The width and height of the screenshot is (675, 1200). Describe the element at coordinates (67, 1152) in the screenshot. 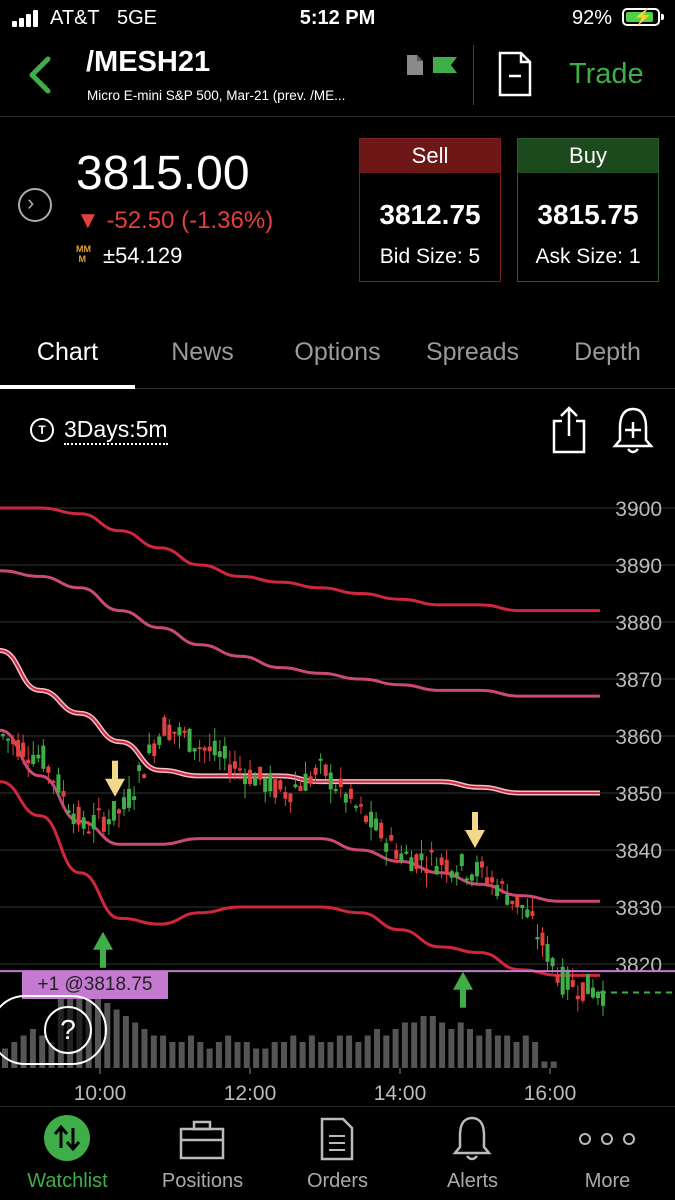

I see `nav-watchlist: Watchlist` at that location.